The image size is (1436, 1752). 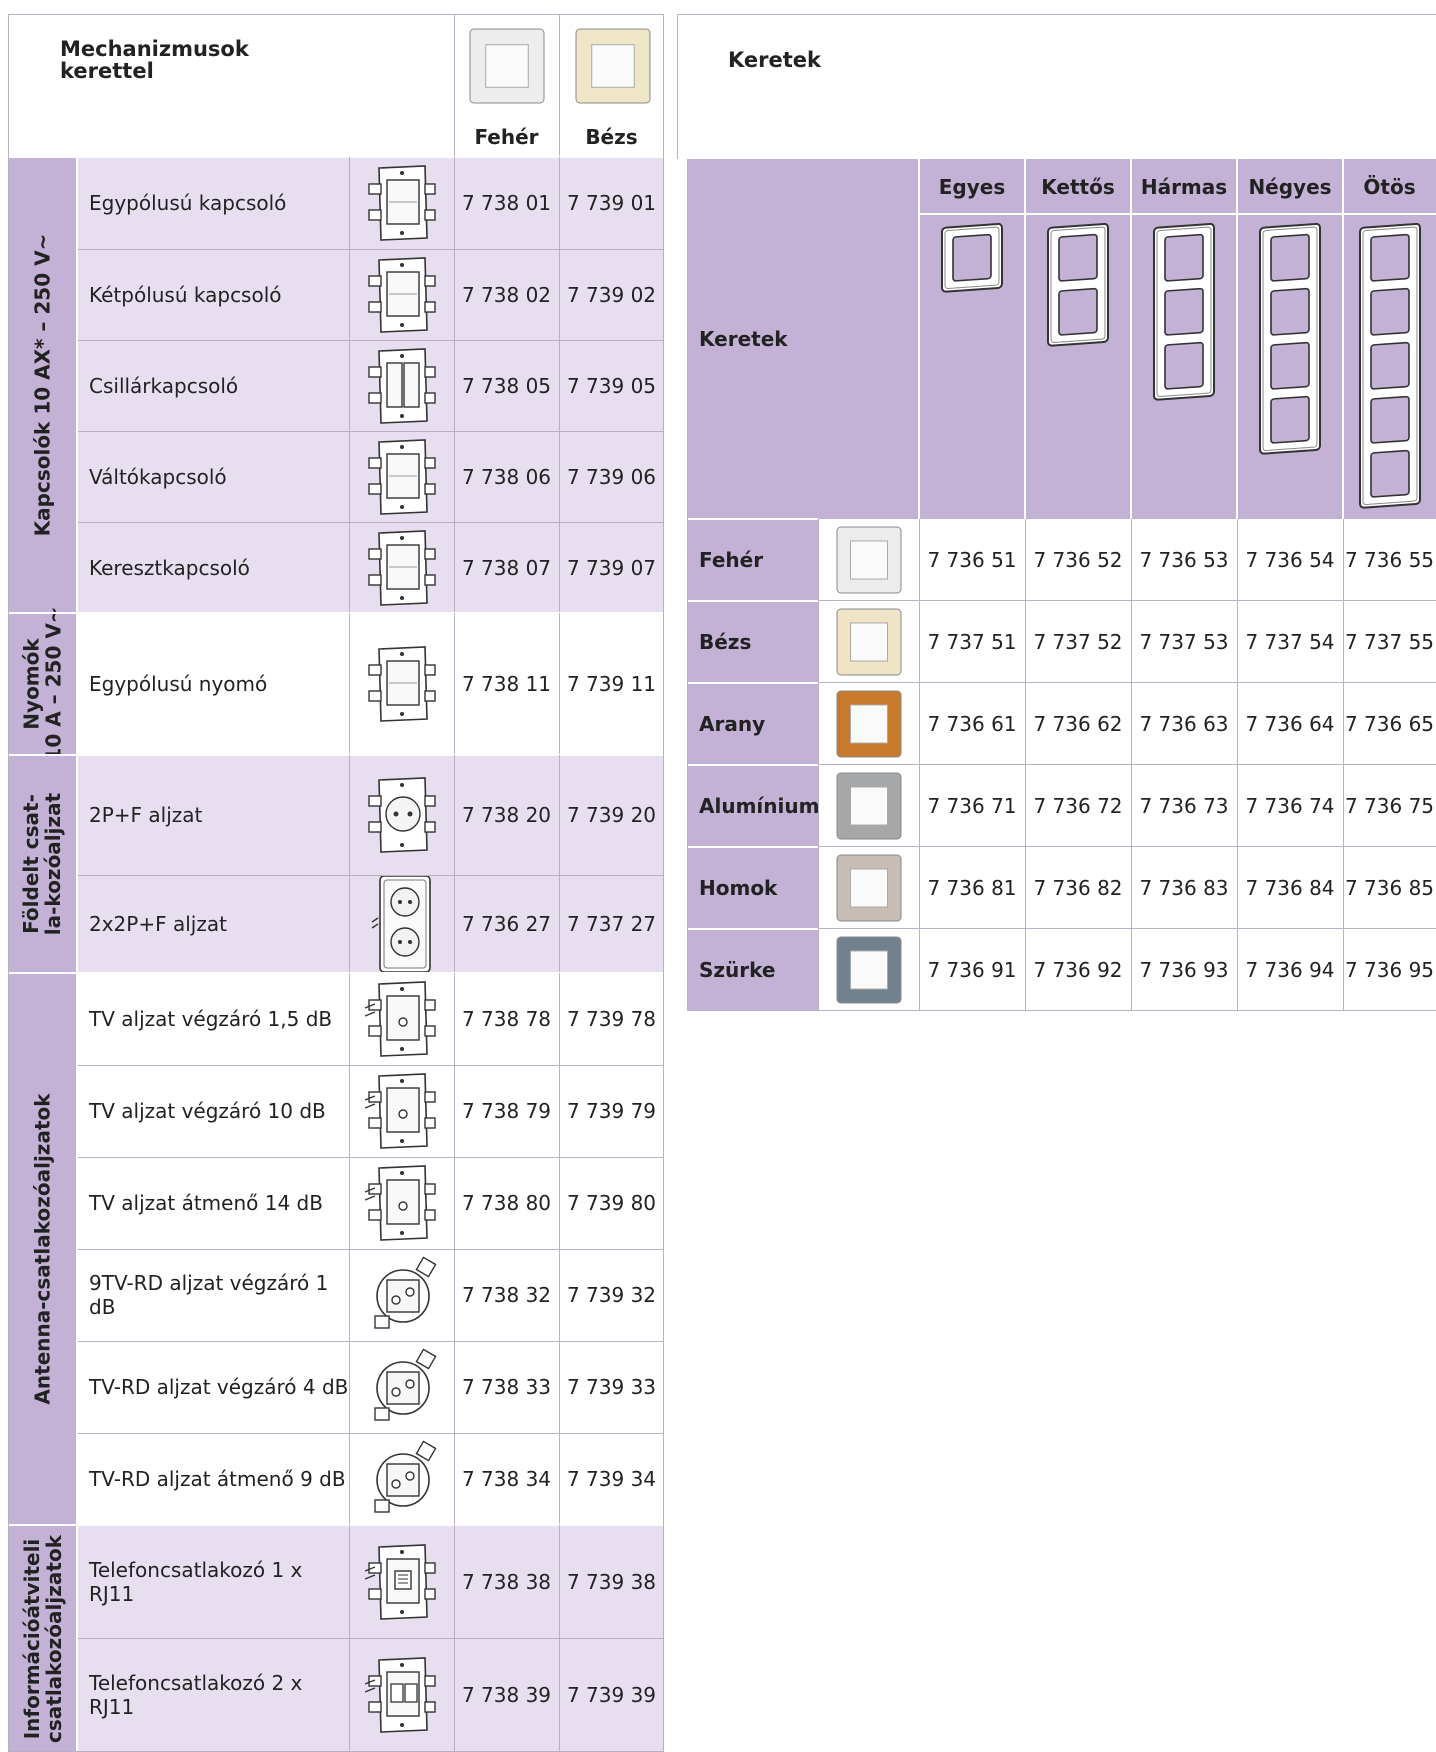 What do you see at coordinates (1184, 724) in the screenshot?
I see `frame-code: 7 736 63` at bounding box center [1184, 724].